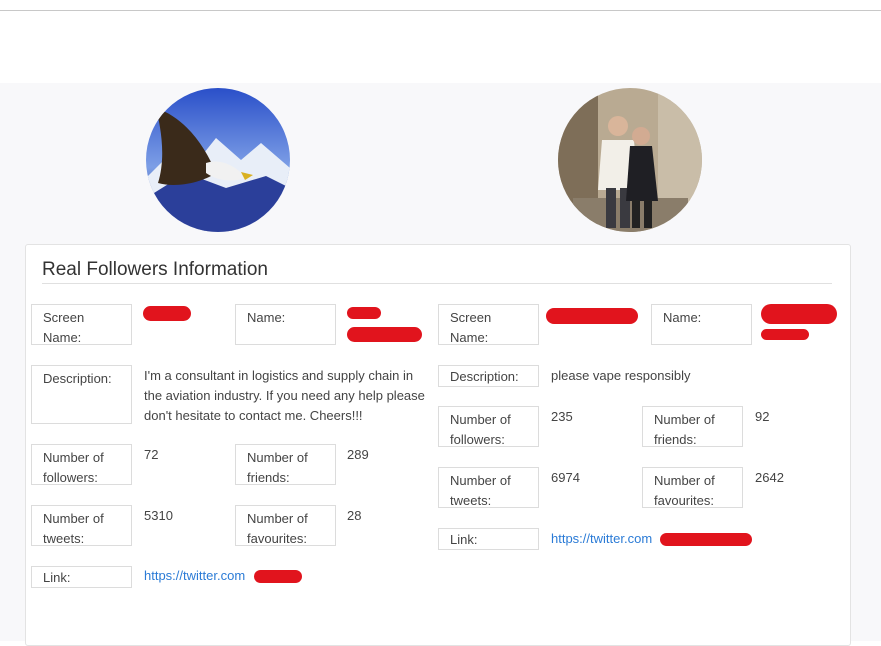 The width and height of the screenshot is (881, 646). Describe the element at coordinates (155, 269) in the screenshot. I see `card-title: Real Followers Information` at that location.